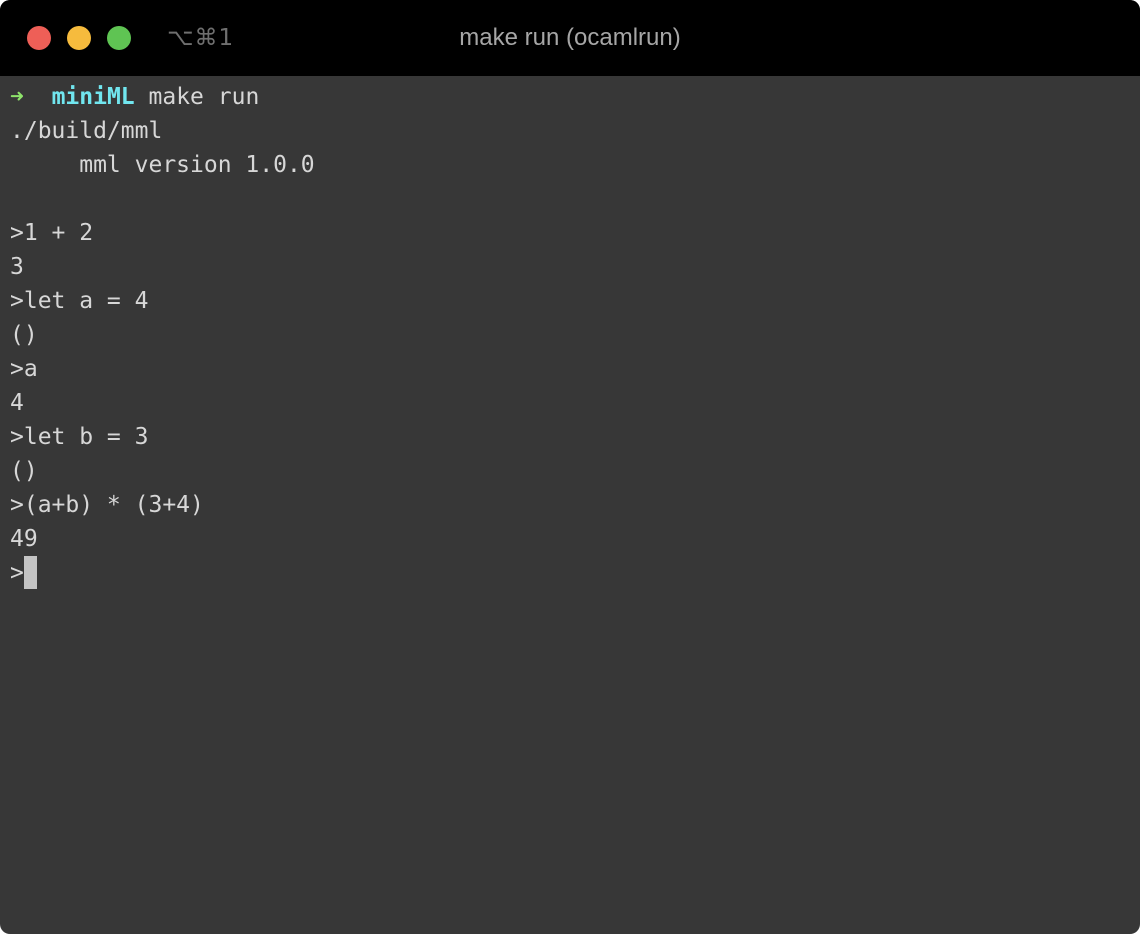 The image size is (1140, 934). I want to click on repl-input-line: >a, so click(24, 369).